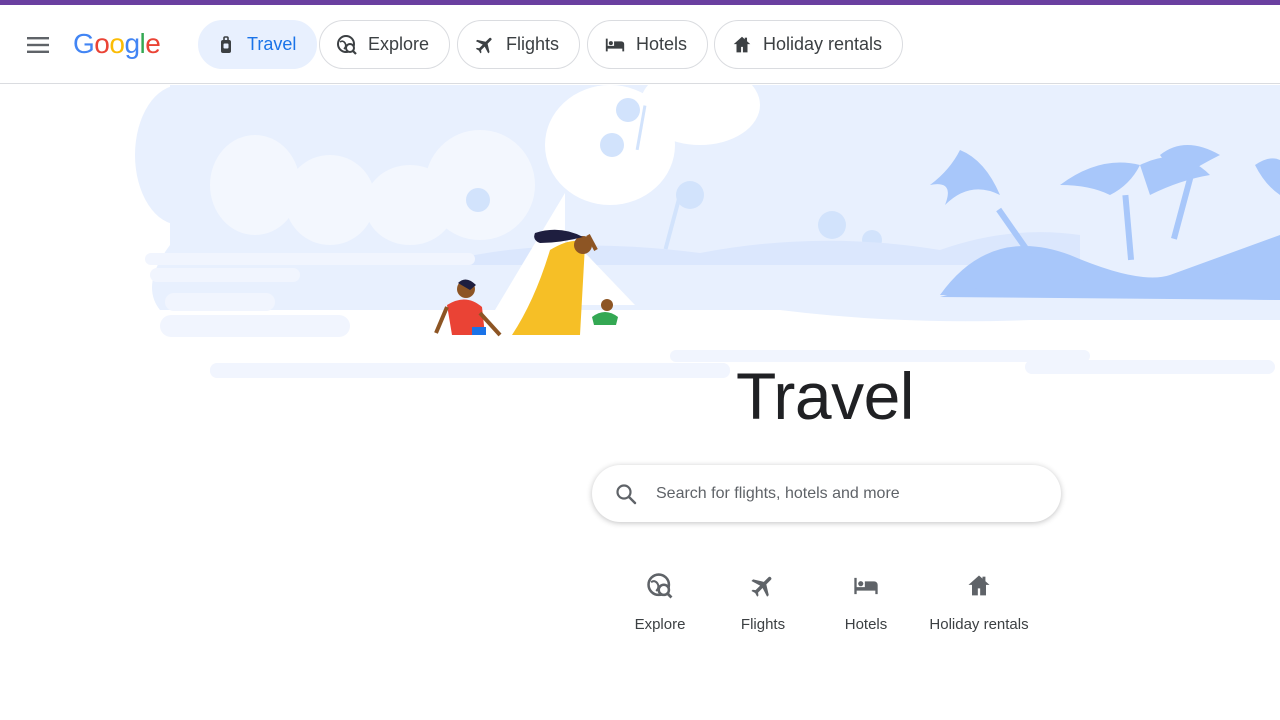 The image size is (1280, 720). Describe the element at coordinates (272, 44) in the screenshot. I see `tab-label: Travel` at that location.